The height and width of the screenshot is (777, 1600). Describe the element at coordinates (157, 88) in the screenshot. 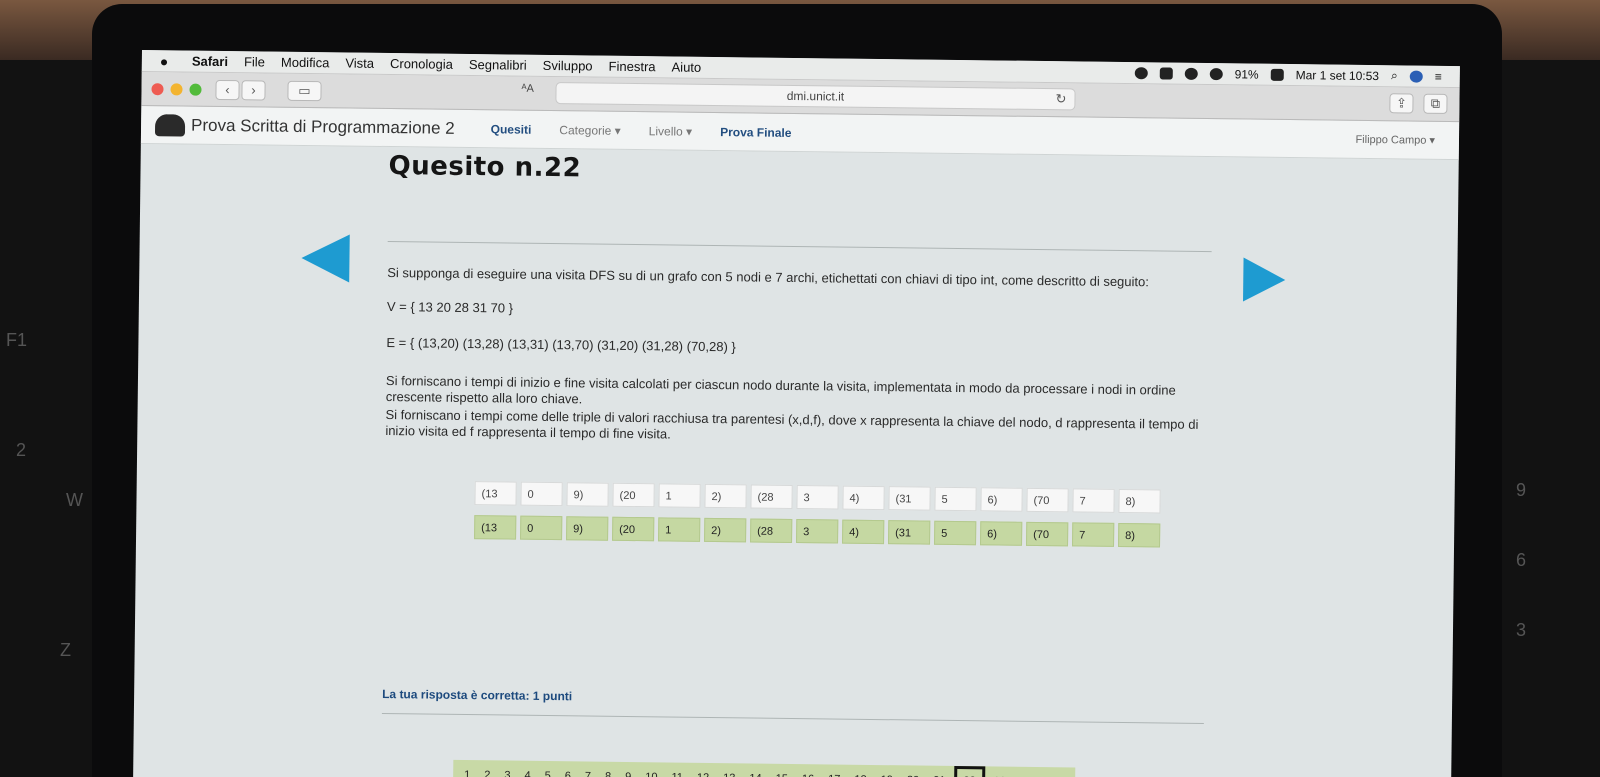

I see `close-window-button` at that location.